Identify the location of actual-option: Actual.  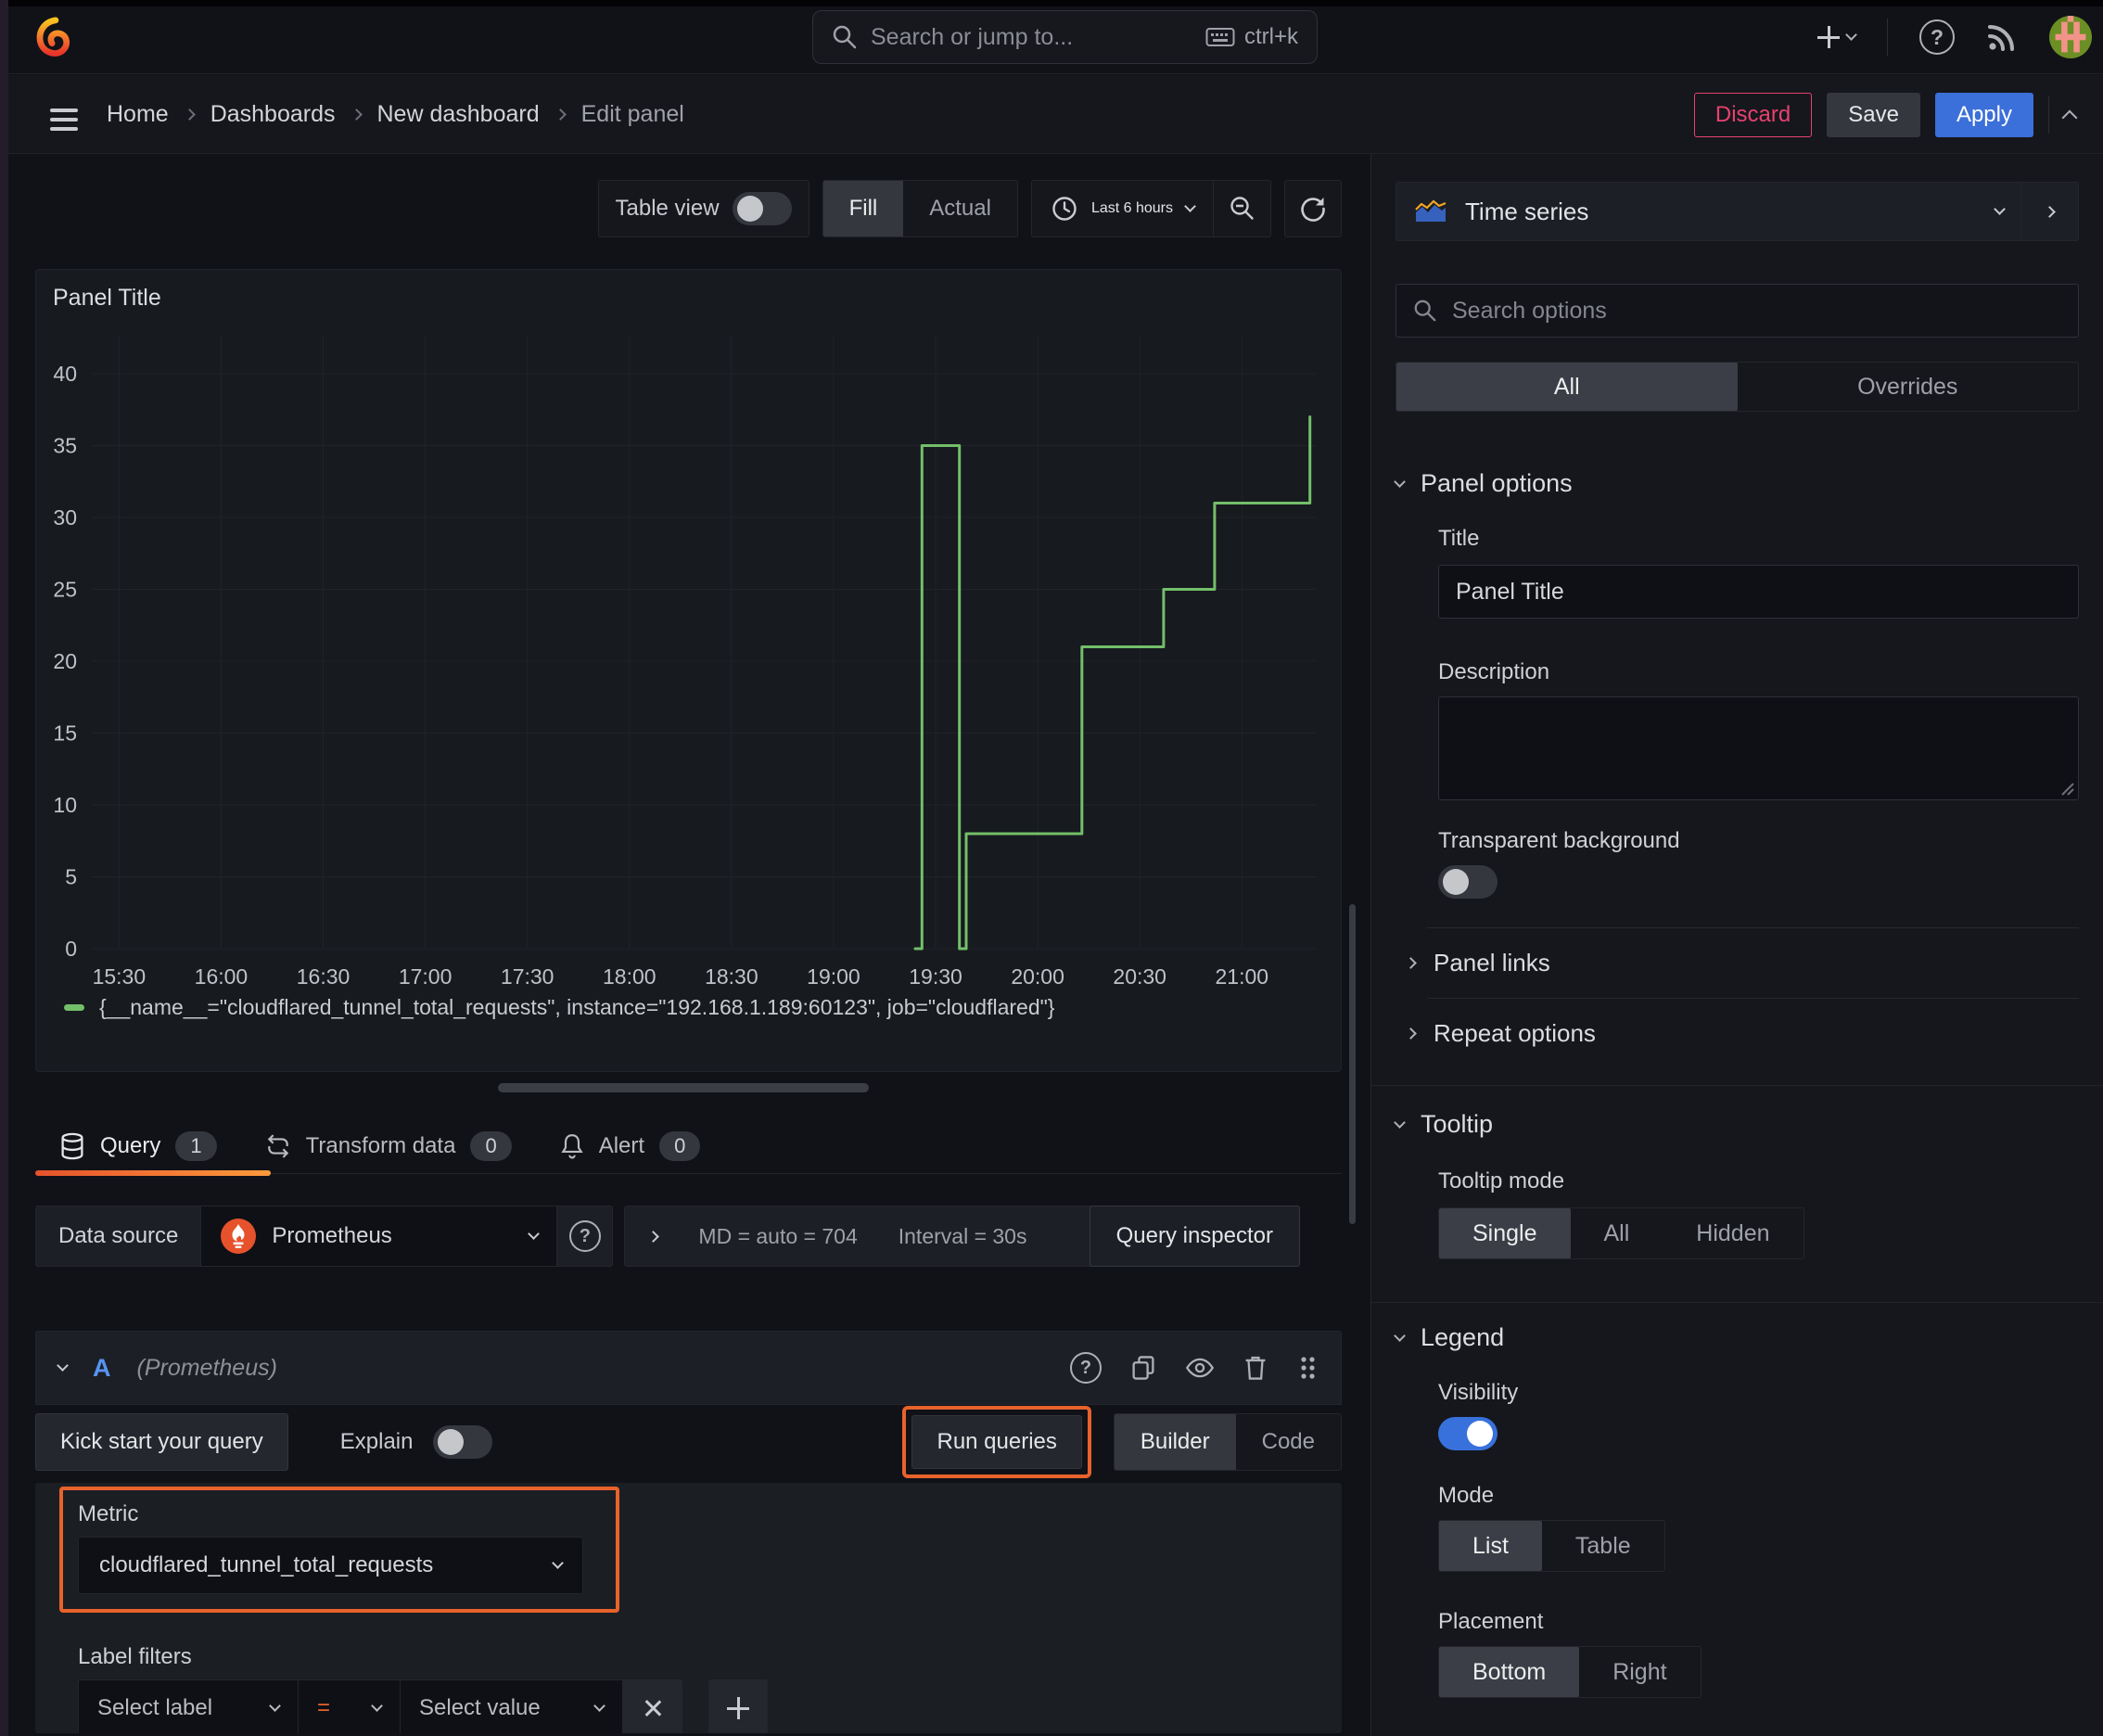
(960, 208).